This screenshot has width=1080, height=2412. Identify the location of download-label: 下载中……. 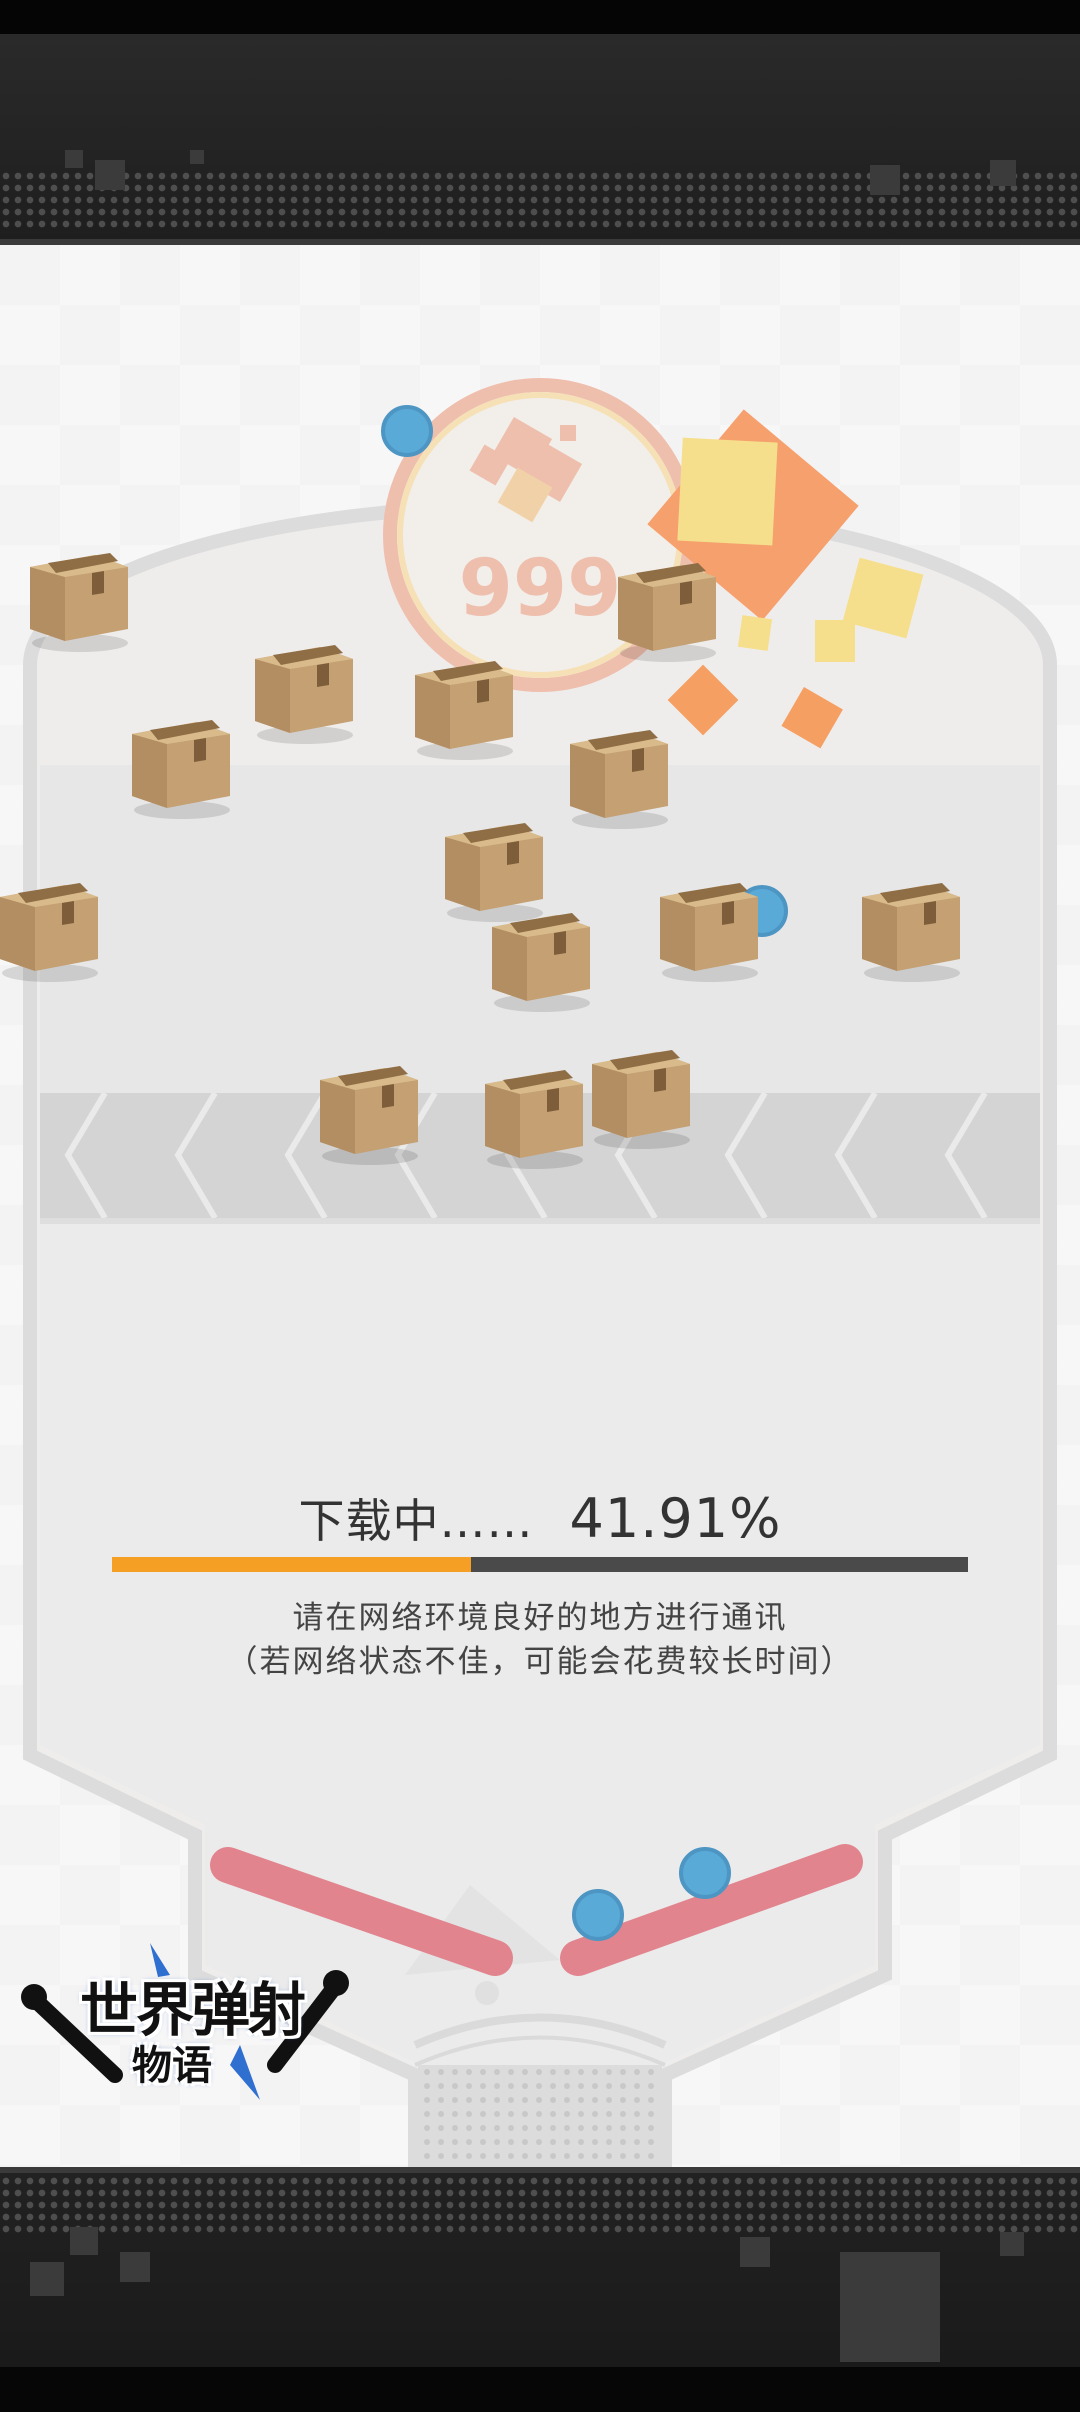
(416, 1521).